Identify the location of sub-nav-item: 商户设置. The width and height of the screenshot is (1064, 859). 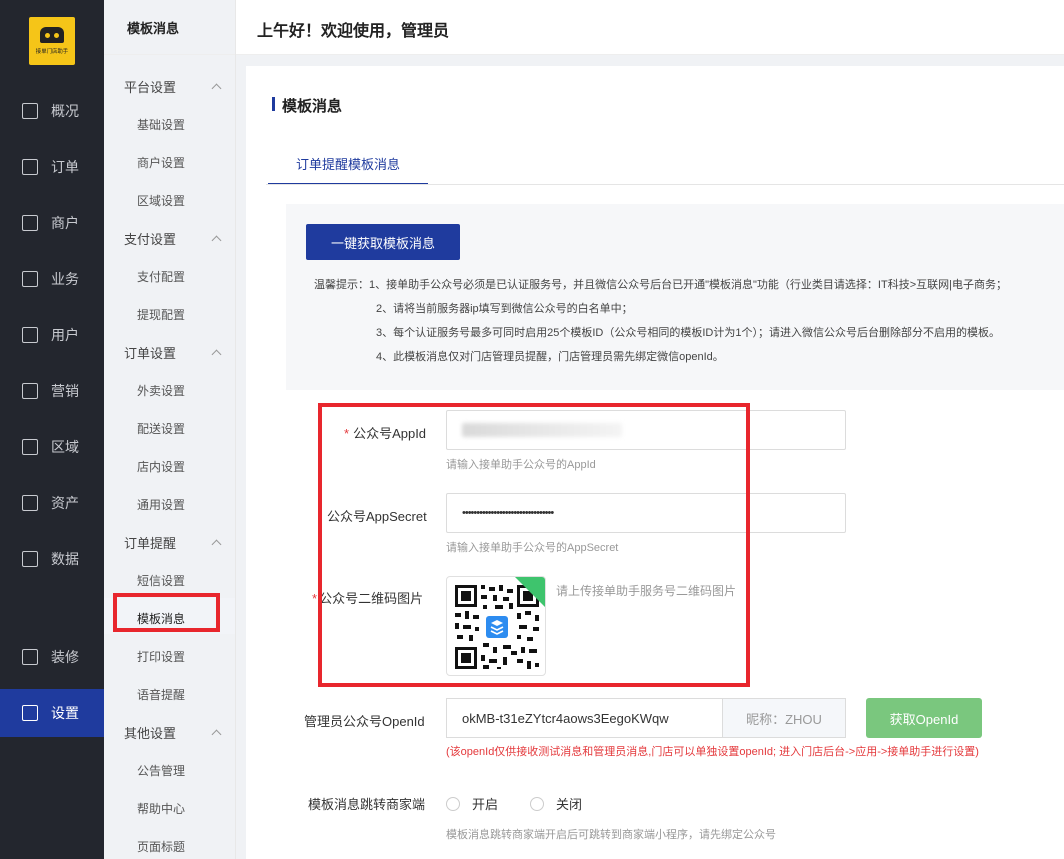
(161, 162).